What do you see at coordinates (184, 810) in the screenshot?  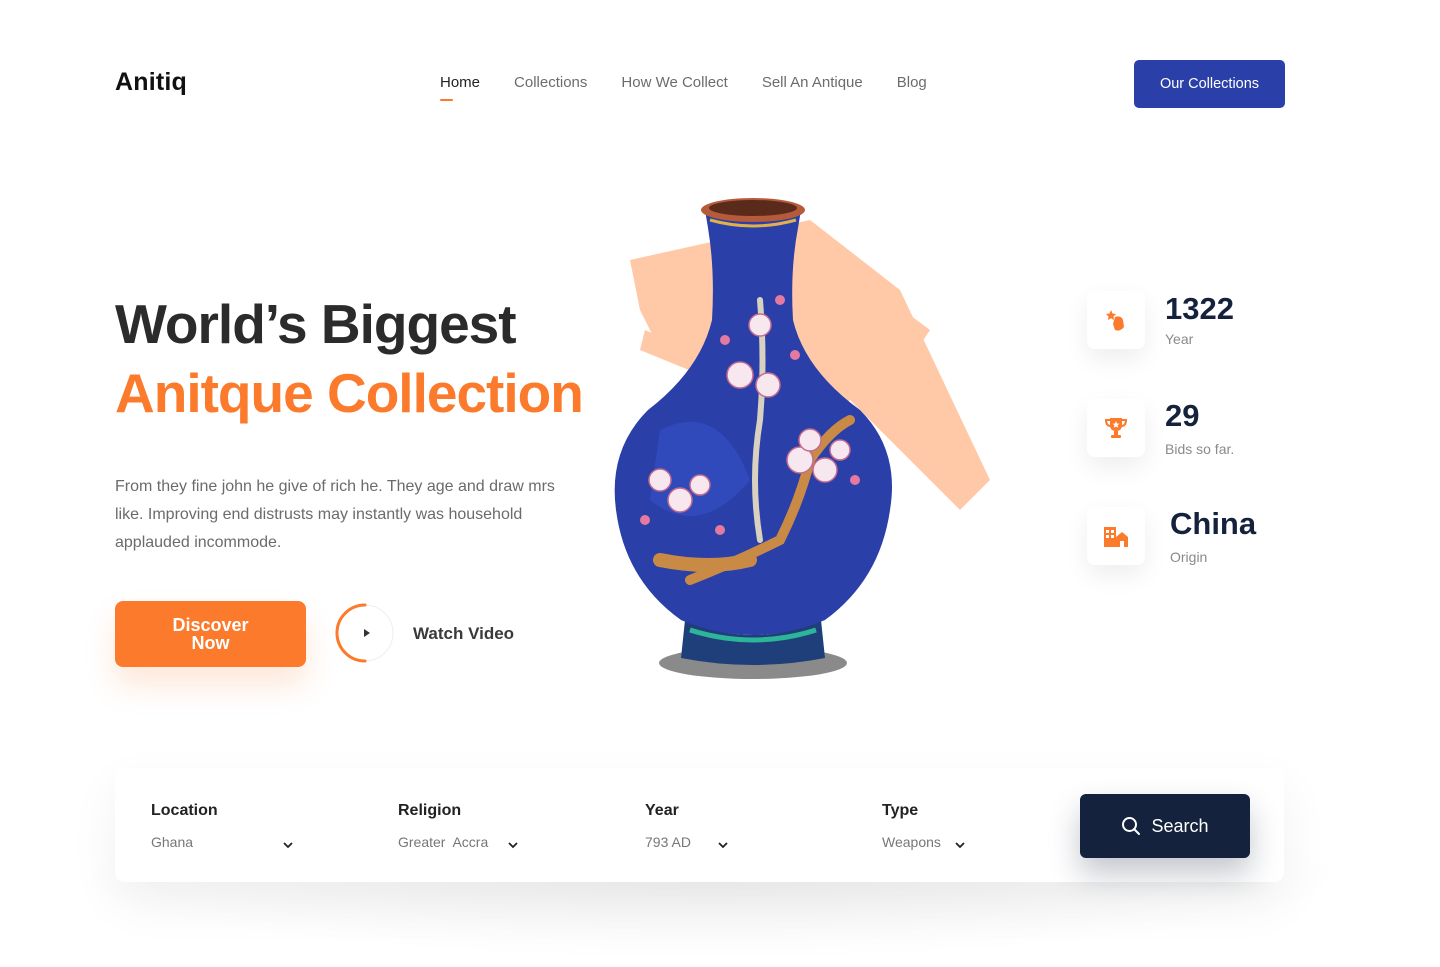 I see `location-label: Location` at bounding box center [184, 810].